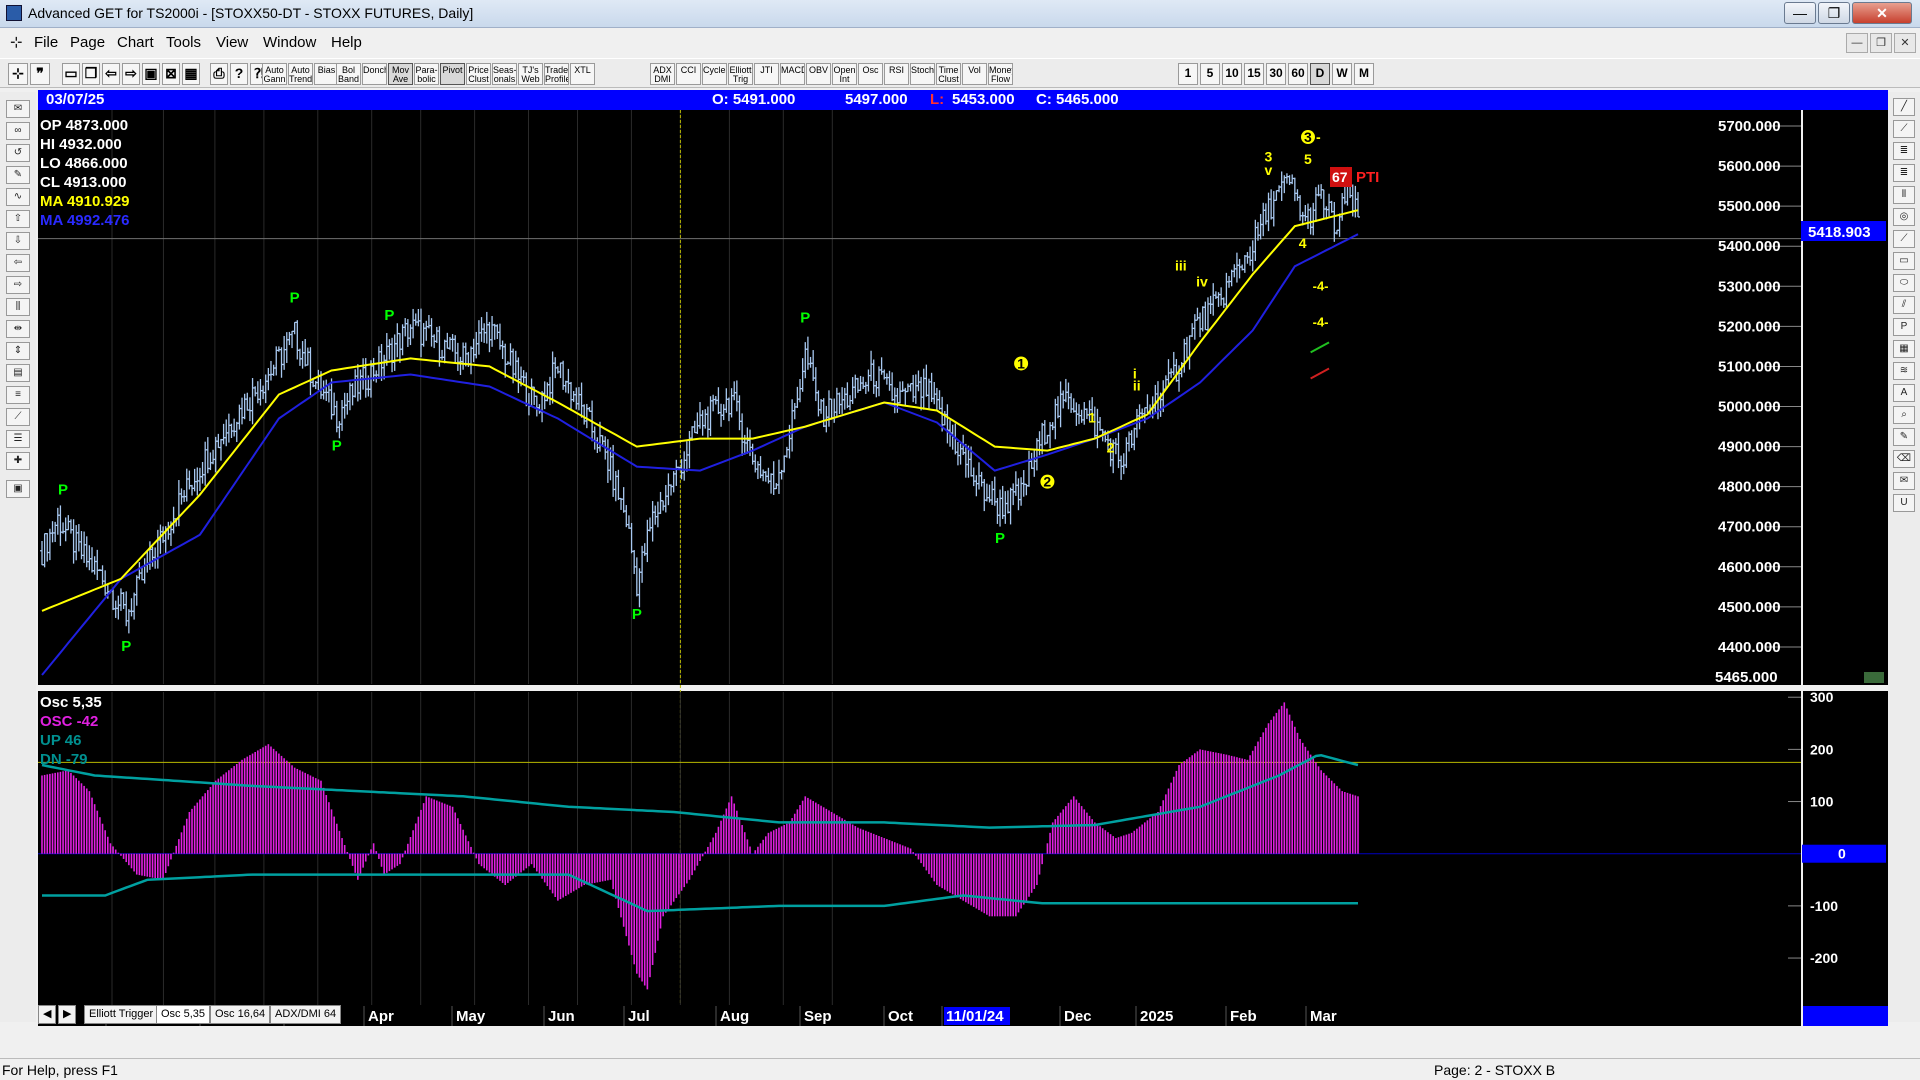 Image resolution: width=1920 pixels, height=1080 pixels. I want to click on open-file-icon: ✉, so click(18, 109).